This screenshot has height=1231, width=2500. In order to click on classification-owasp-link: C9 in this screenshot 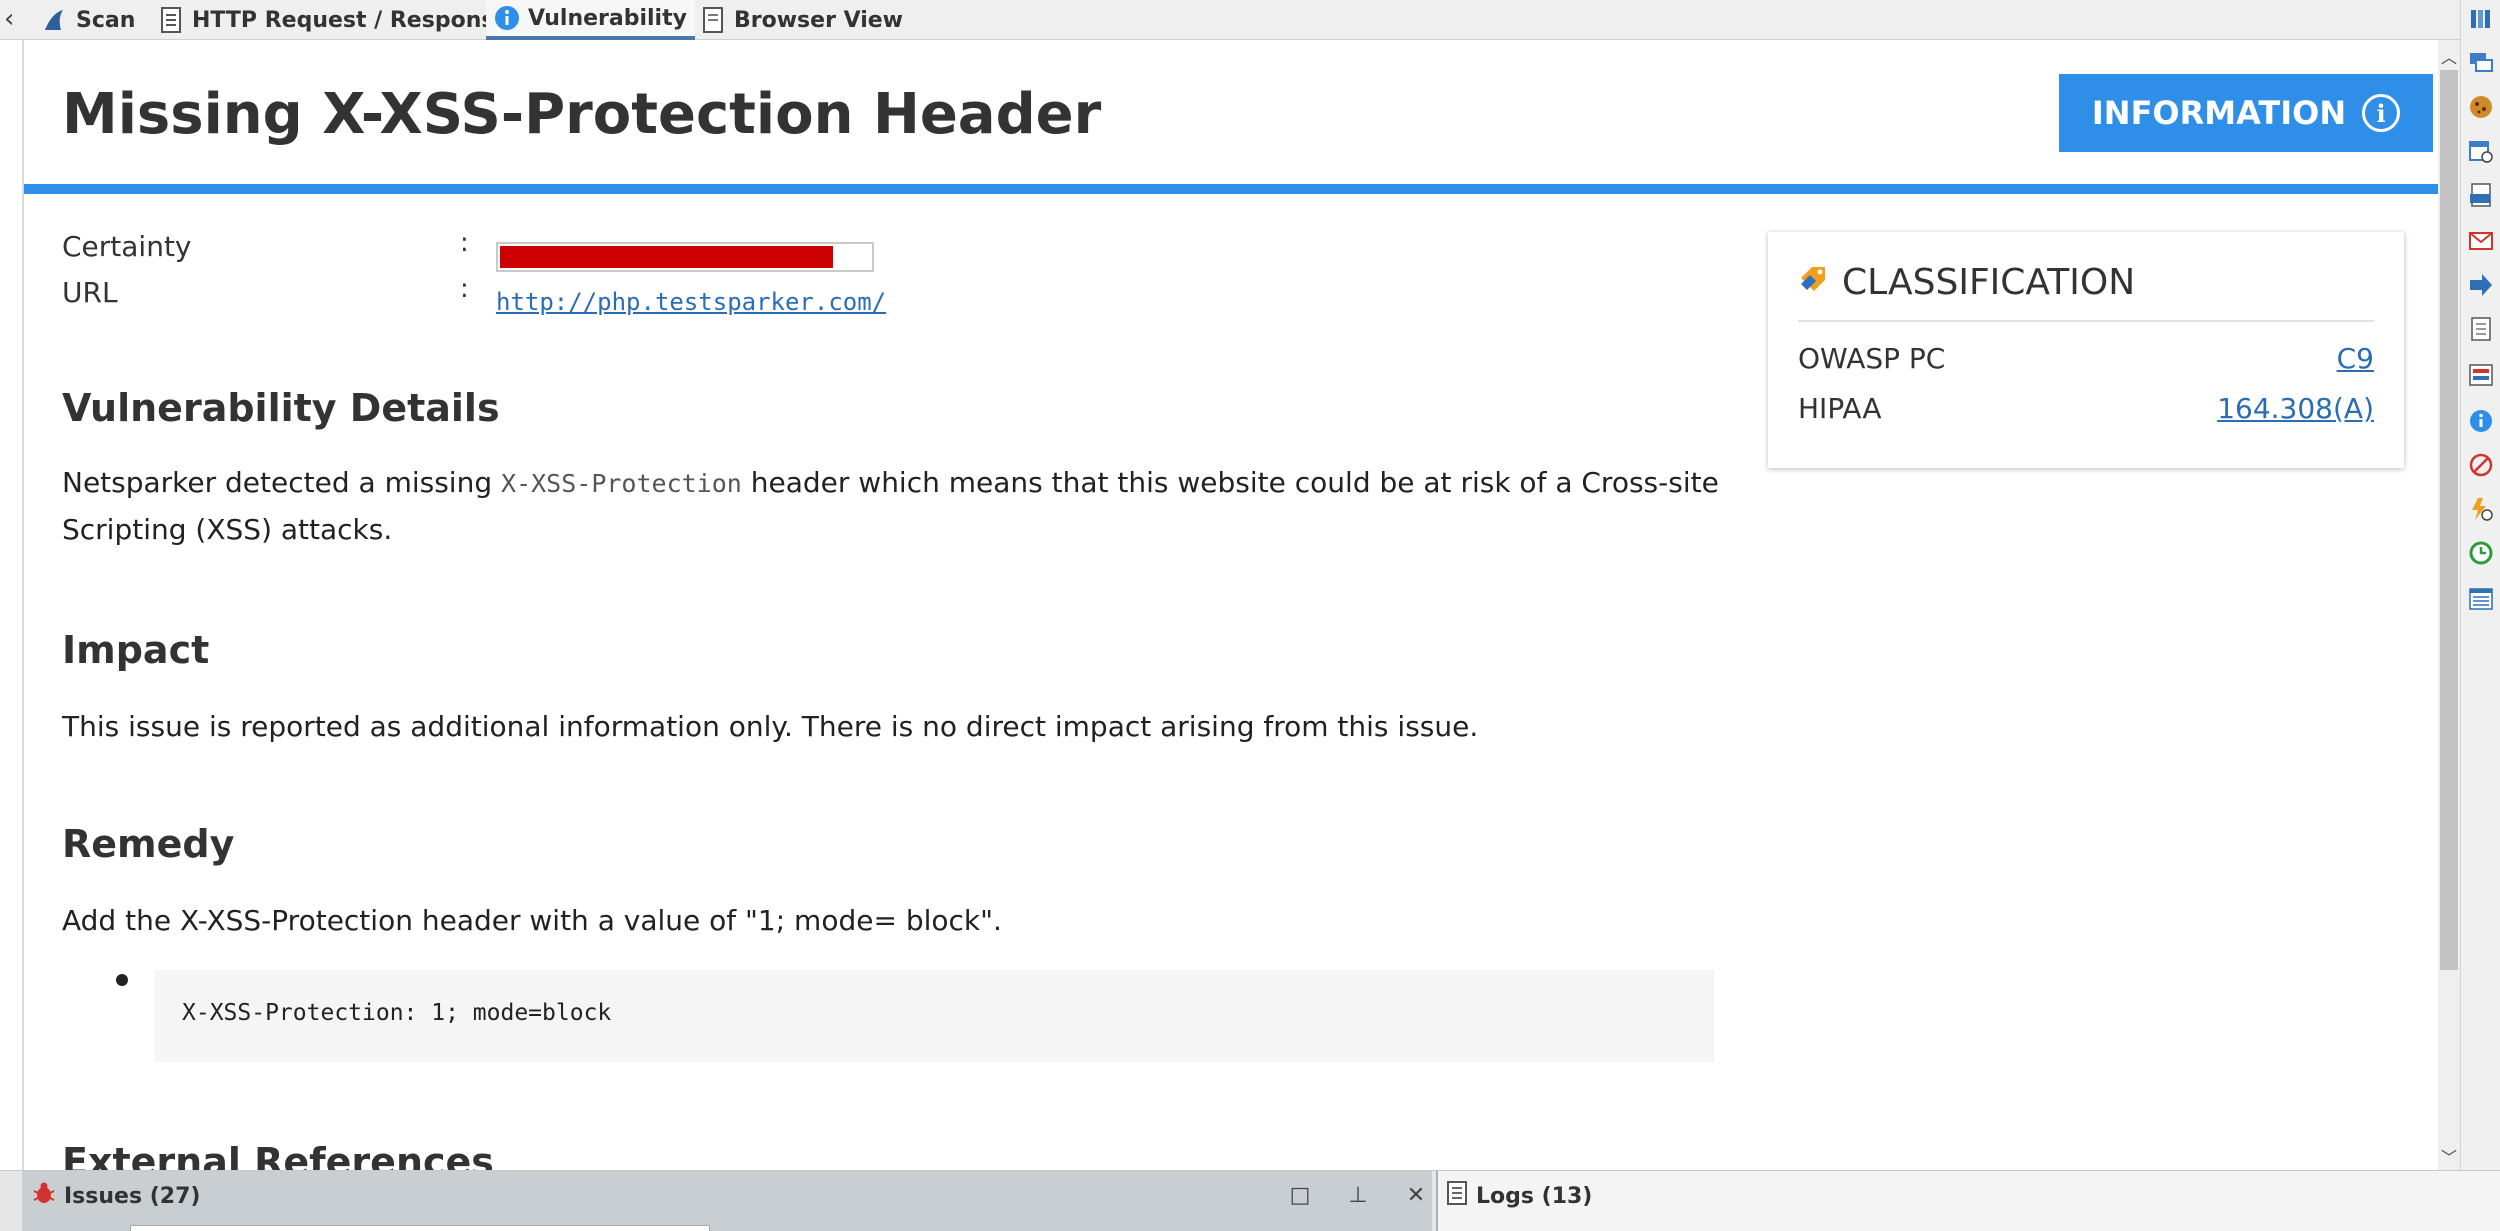, I will do `click(2355, 358)`.